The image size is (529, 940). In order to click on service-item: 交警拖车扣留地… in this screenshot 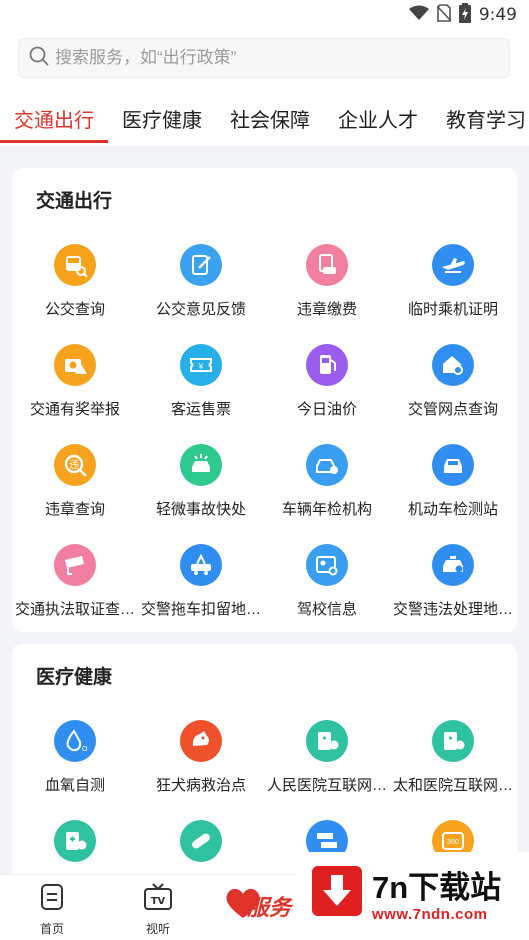, I will do `click(201, 589)`.